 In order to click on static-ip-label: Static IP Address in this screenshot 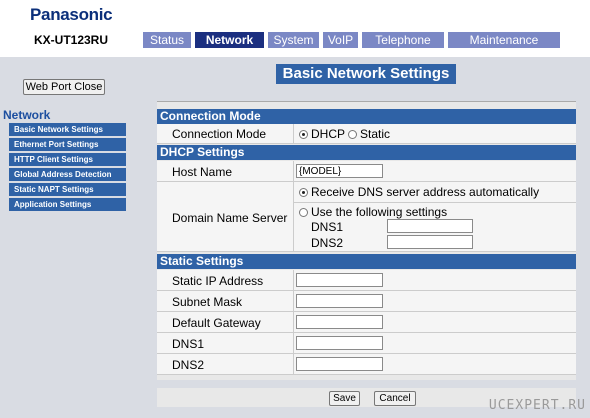, I will do `click(218, 281)`.